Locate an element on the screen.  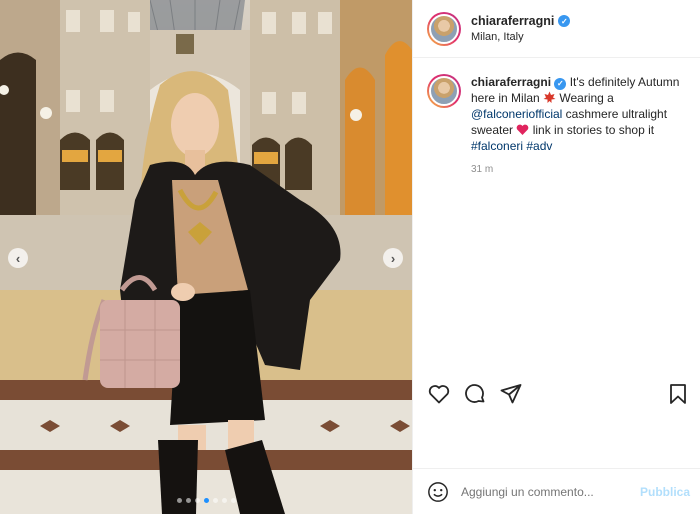
carousel-dot-active is located at coordinates (206, 500).